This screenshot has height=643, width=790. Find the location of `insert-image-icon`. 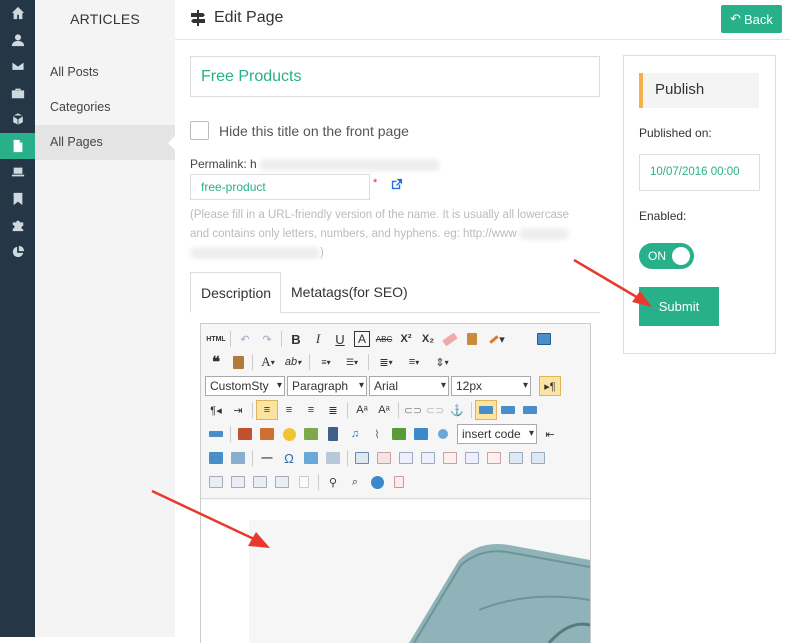

insert-image-icon is located at coordinates (245, 434).